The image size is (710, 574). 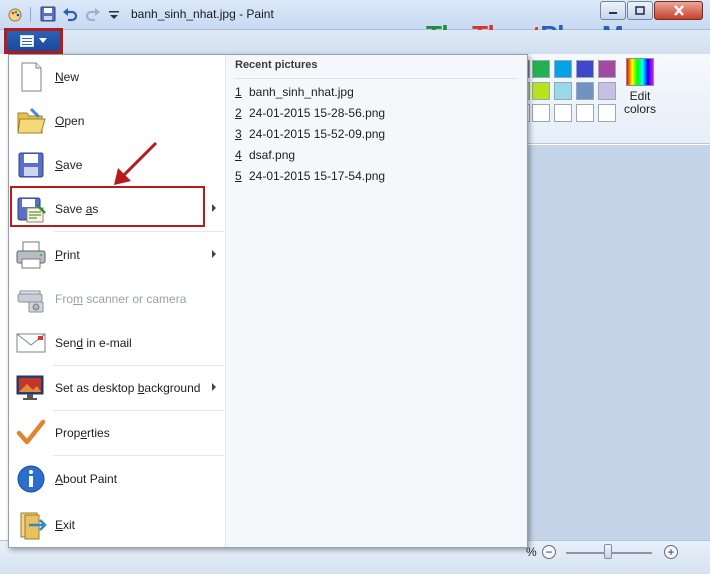 I want to click on customize-dropdown-icon, so click(x=114, y=14).